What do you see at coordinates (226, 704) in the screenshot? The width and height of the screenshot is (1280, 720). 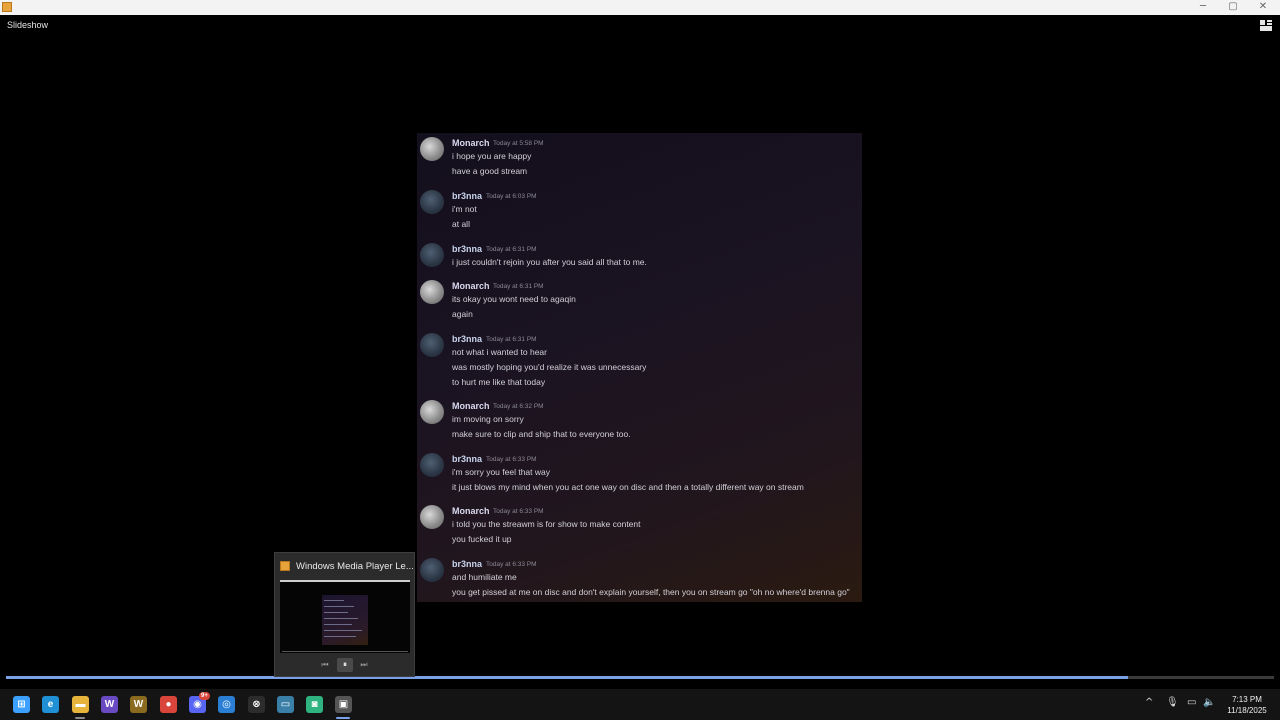 I see `browser-app-icon: ◎` at bounding box center [226, 704].